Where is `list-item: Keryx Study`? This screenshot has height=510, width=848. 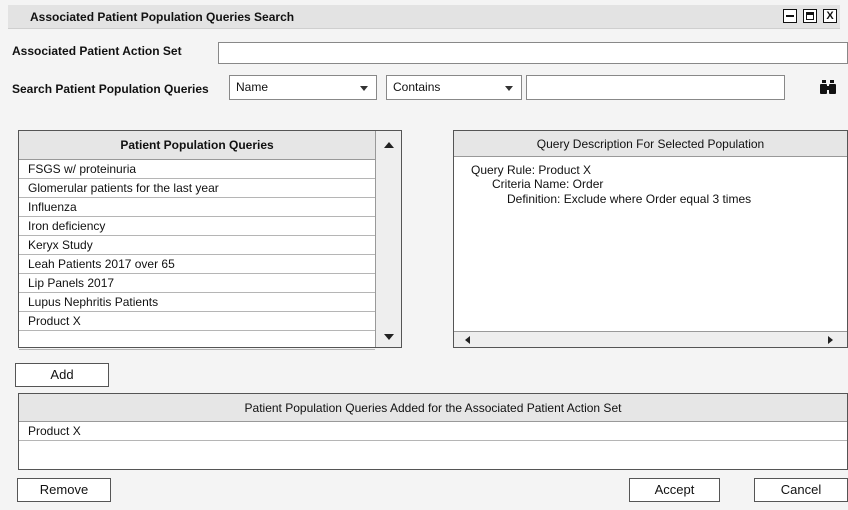
list-item: Keryx Study is located at coordinates (197, 245).